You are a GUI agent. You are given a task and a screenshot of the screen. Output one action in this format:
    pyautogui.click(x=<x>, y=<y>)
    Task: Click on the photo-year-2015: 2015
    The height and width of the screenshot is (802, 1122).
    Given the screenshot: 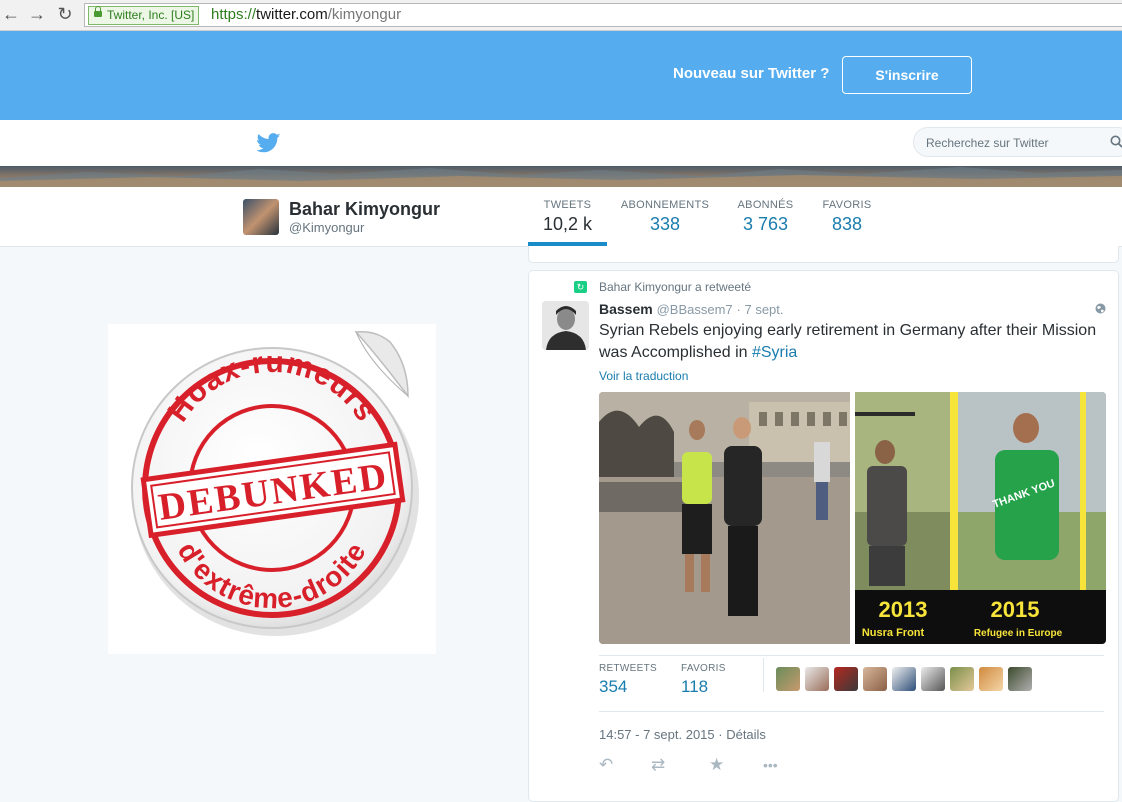 What is the action you would take?
    pyautogui.click(x=1015, y=609)
    